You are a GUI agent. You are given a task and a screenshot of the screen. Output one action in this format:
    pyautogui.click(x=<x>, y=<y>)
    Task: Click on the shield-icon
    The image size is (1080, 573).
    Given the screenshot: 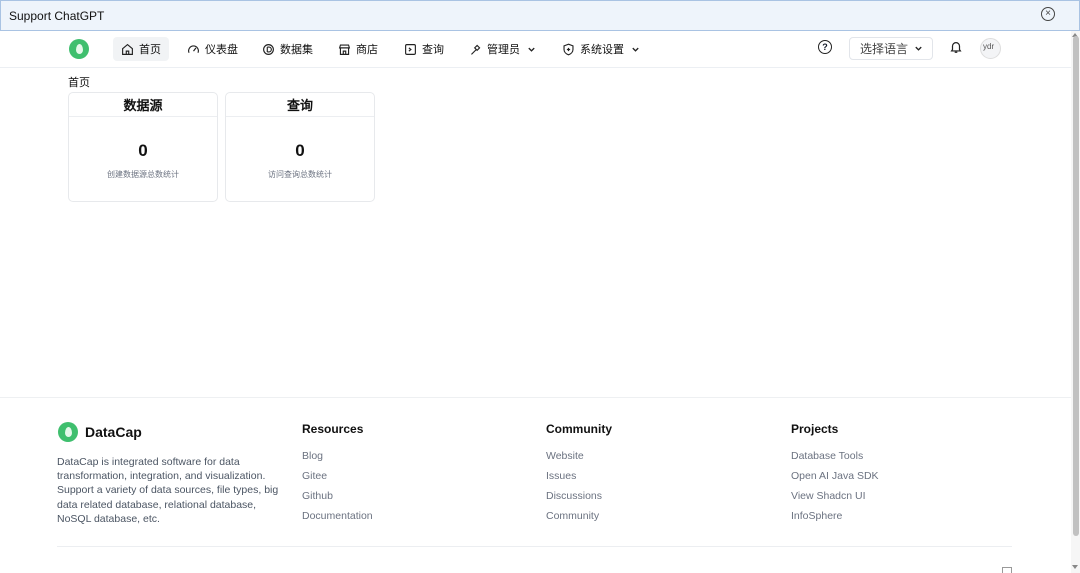 What is the action you would take?
    pyautogui.click(x=568, y=49)
    